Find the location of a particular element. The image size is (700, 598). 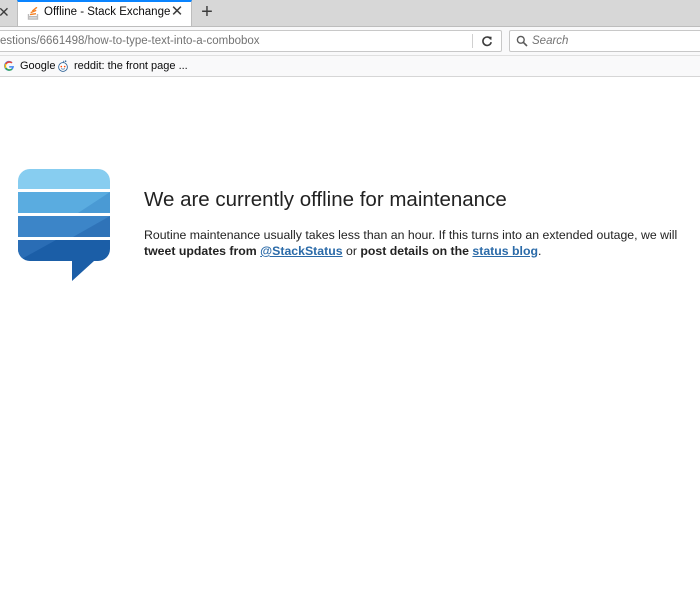

message-bold-text: tweet updates from is located at coordinates (200, 251).